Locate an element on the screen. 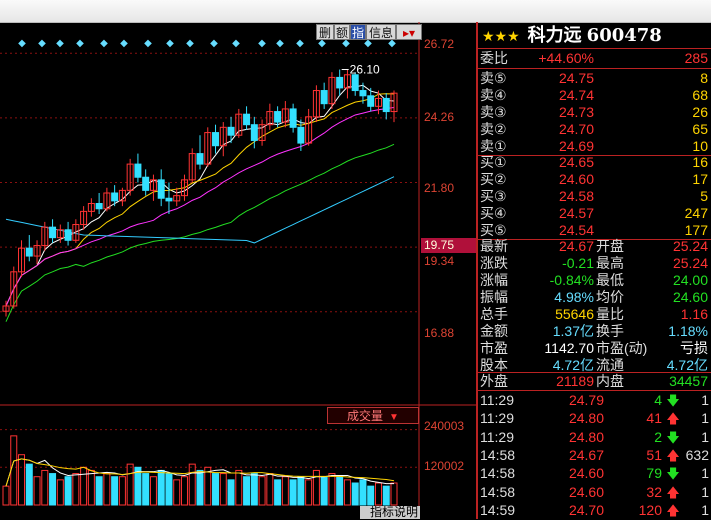  volume-axis-tick: 120002 is located at coordinates (444, 466).